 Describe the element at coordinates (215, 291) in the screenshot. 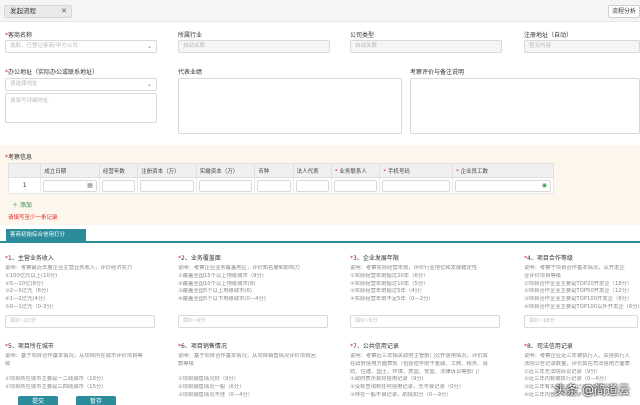

I see `section-desc: ③覆盖全国5个以上地级城市(6)` at that location.